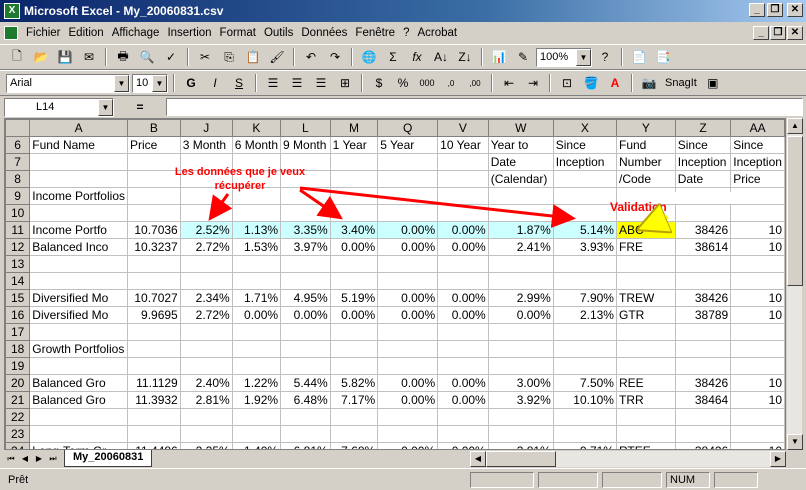 The image size is (806, 490). I want to click on underline-button: S, so click(239, 83).